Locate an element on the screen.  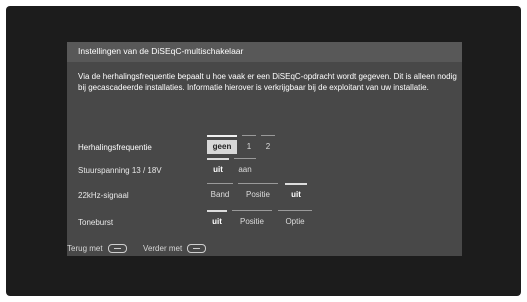
option-1: 1 is located at coordinates (249, 144).